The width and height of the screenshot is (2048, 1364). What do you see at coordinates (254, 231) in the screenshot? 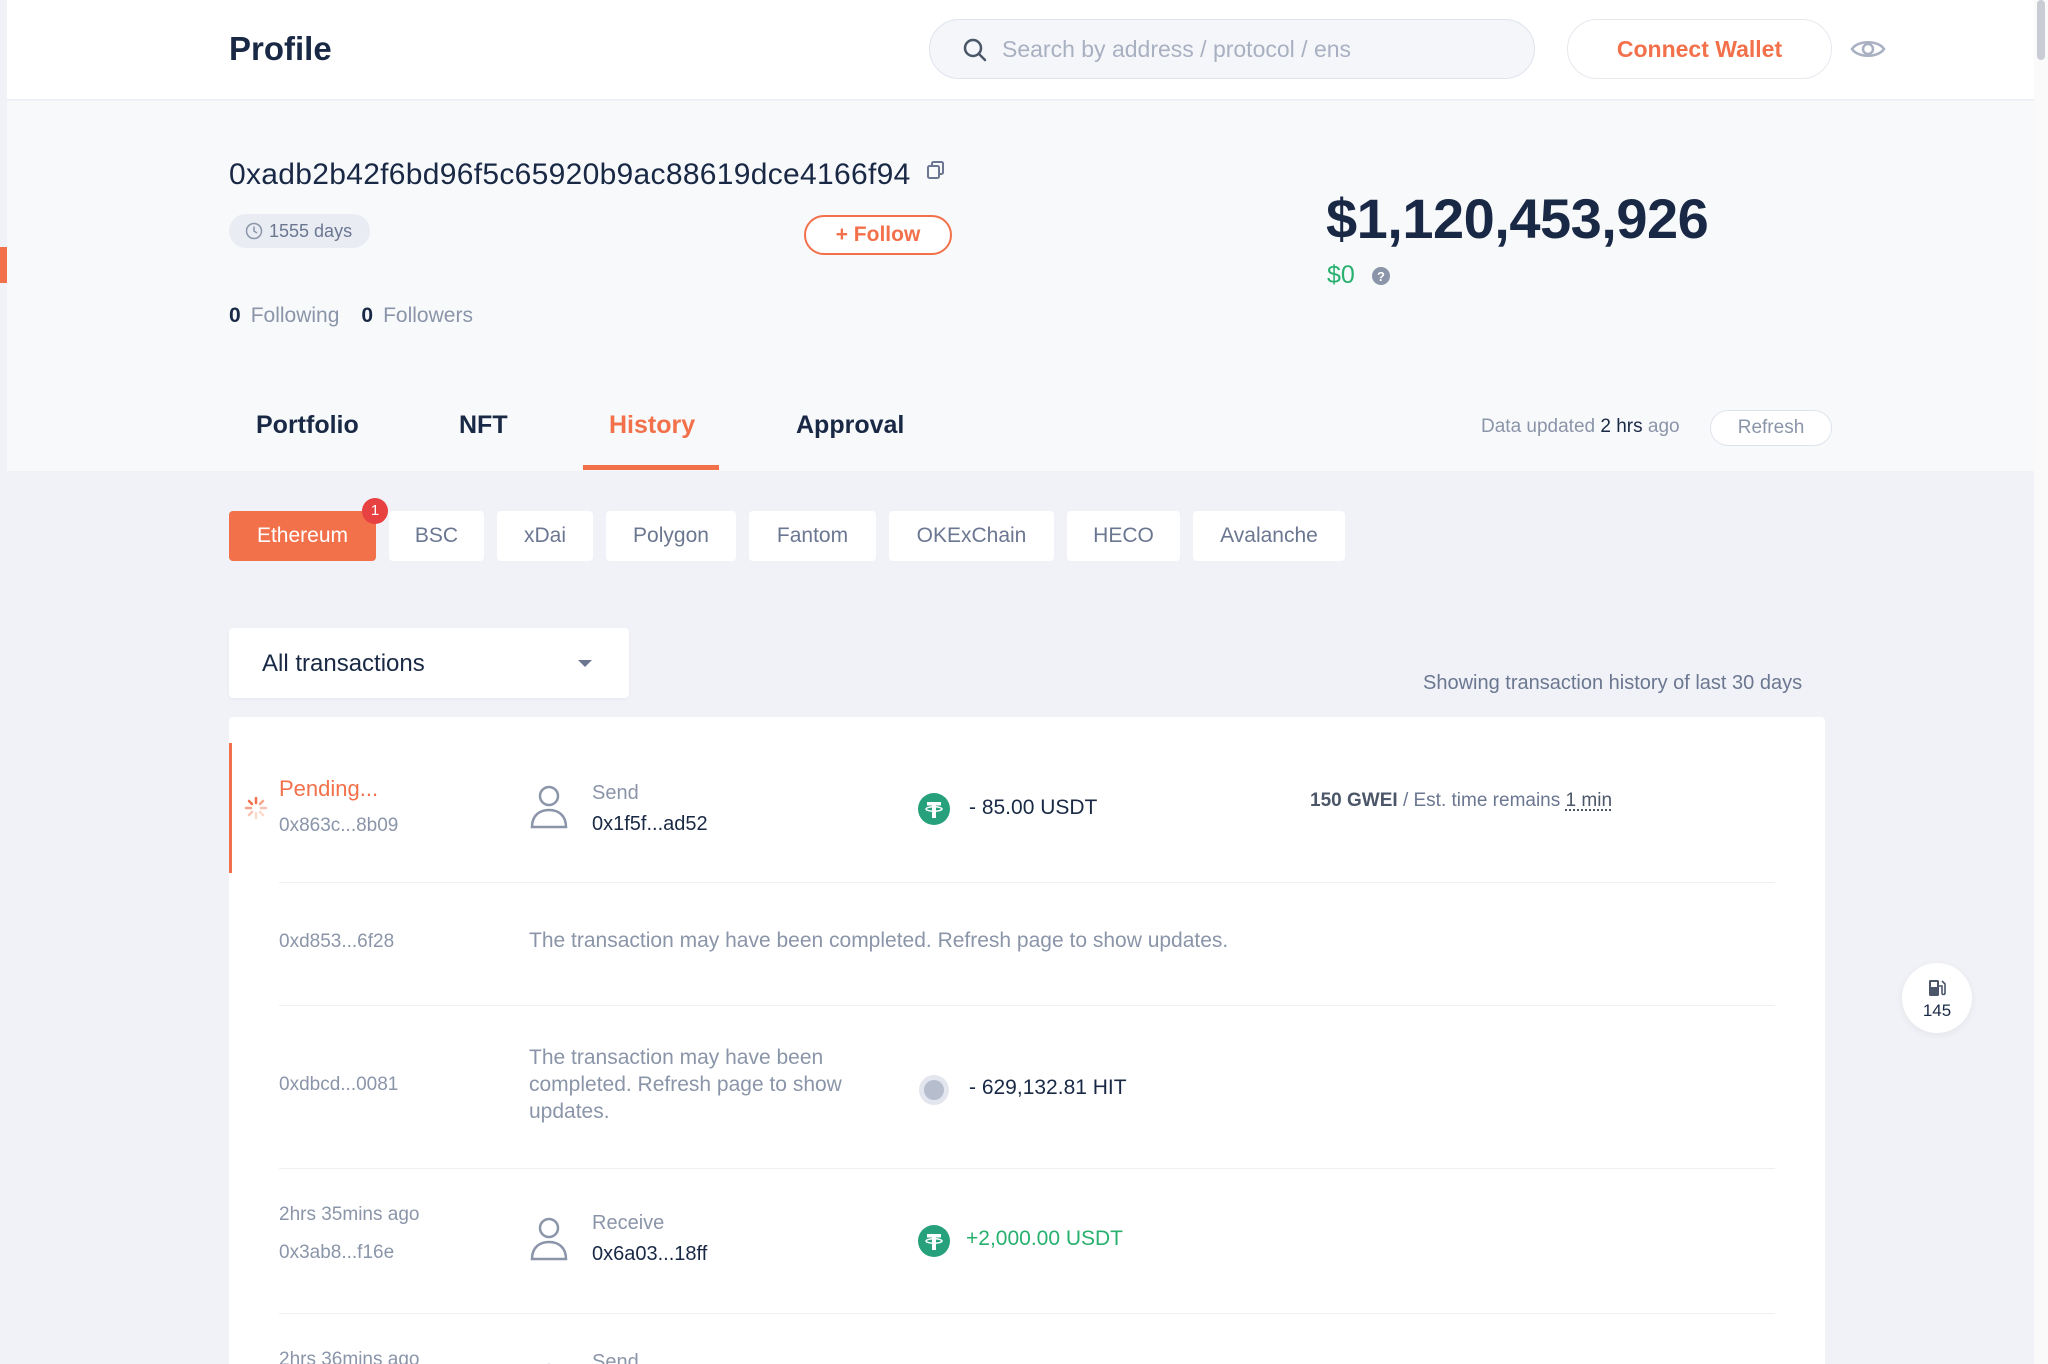
I see `clock-icon` at bounding box center [254, 231].